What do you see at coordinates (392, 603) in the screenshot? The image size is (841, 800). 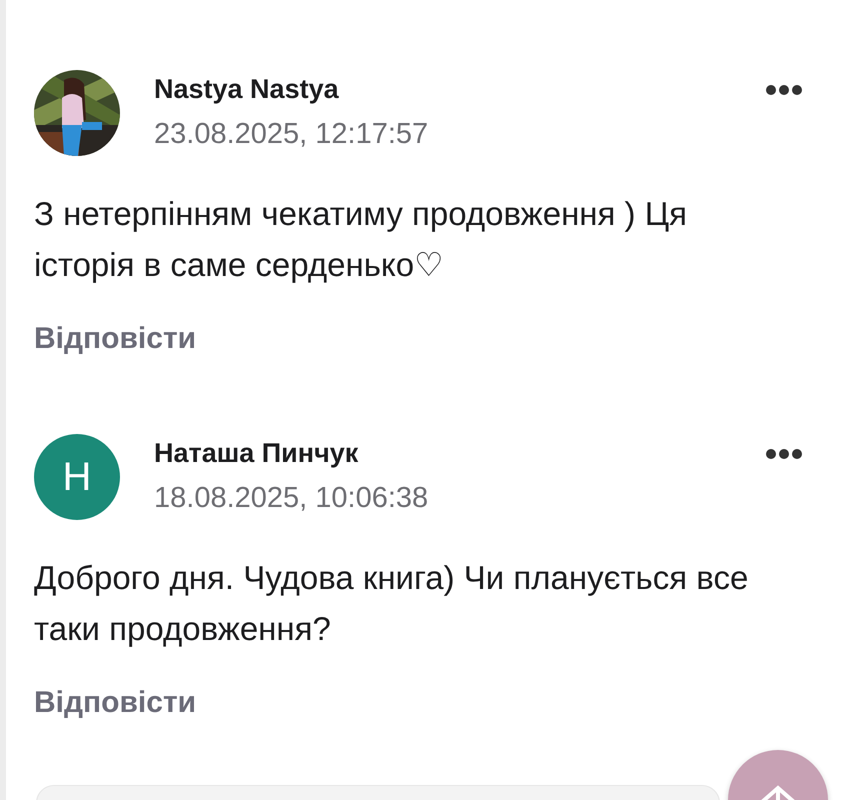 I see `comment-text: Доброго дня. Чудова книга) Чи планується все таки продовження?` at bounding box center [392, 603].